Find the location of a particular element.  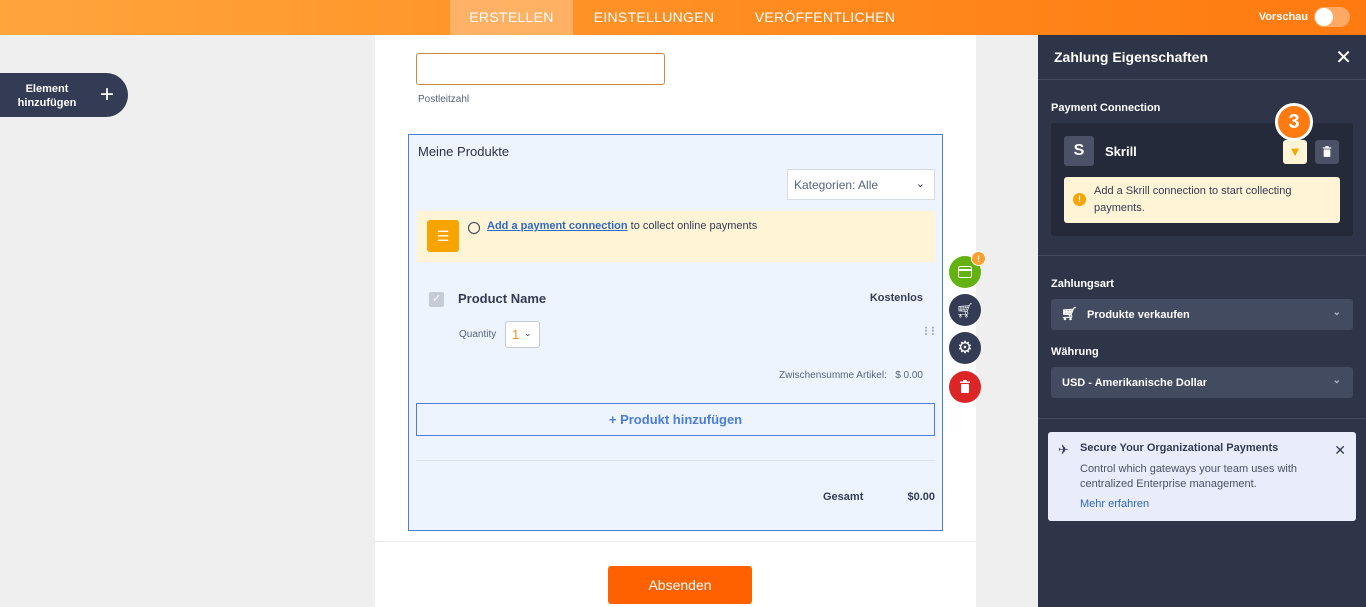

zip-sublabel: Postleitzahl is located at coordinates (444, 99).